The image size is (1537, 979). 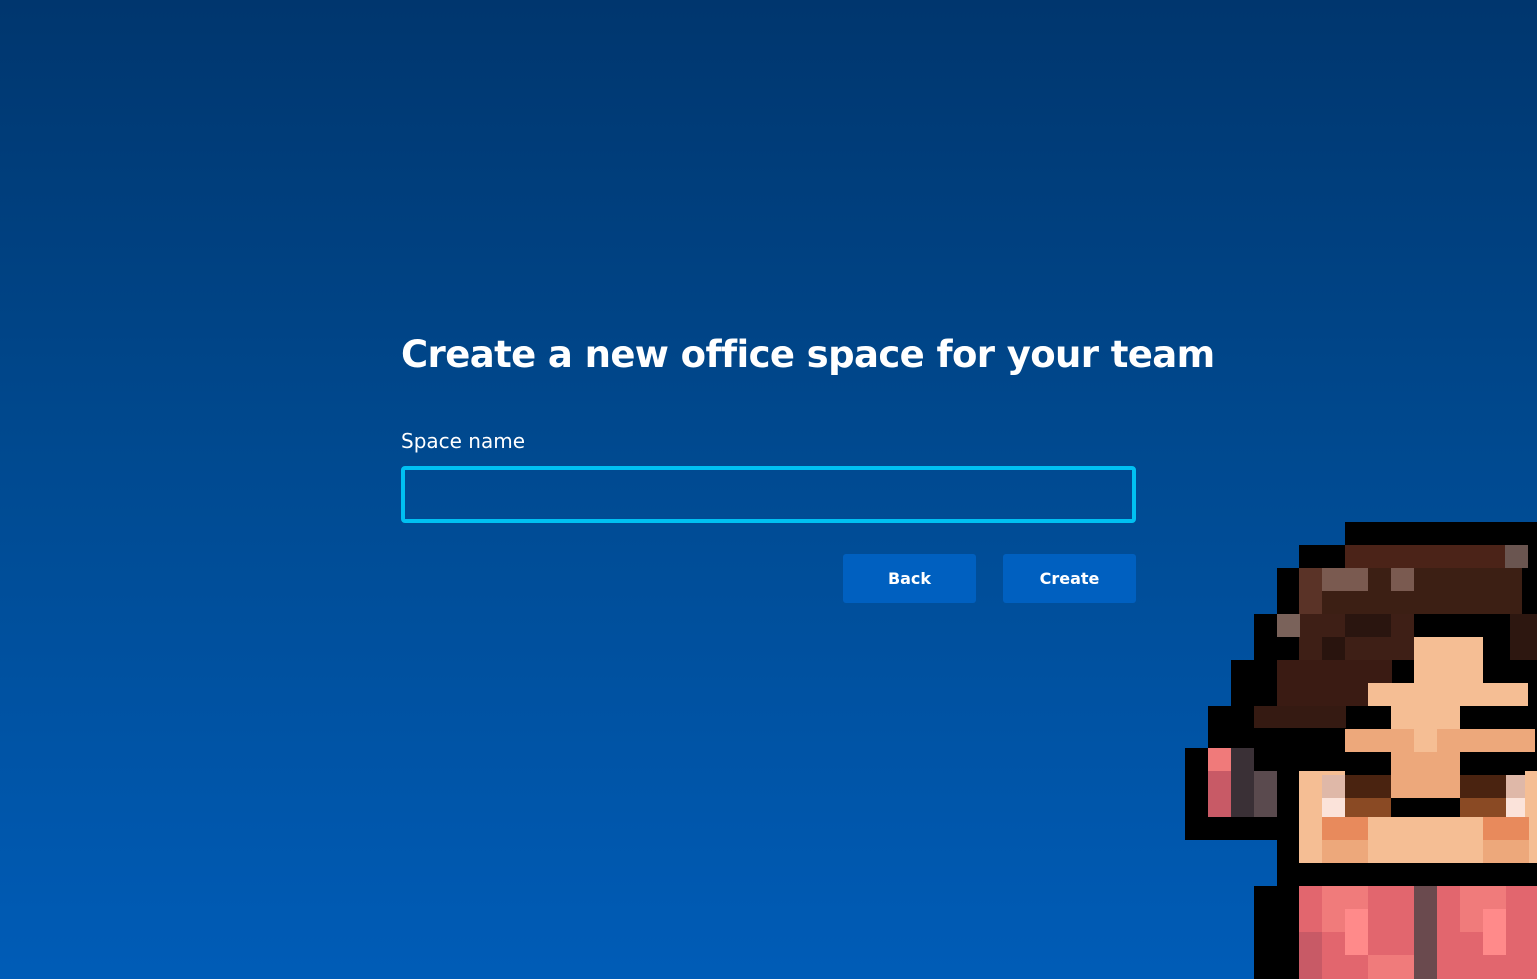 What do you see at coordinates (808, 354) in the screenshot?
I see `page-title: Create a new office space for your team` at bounding box center [808, 354].